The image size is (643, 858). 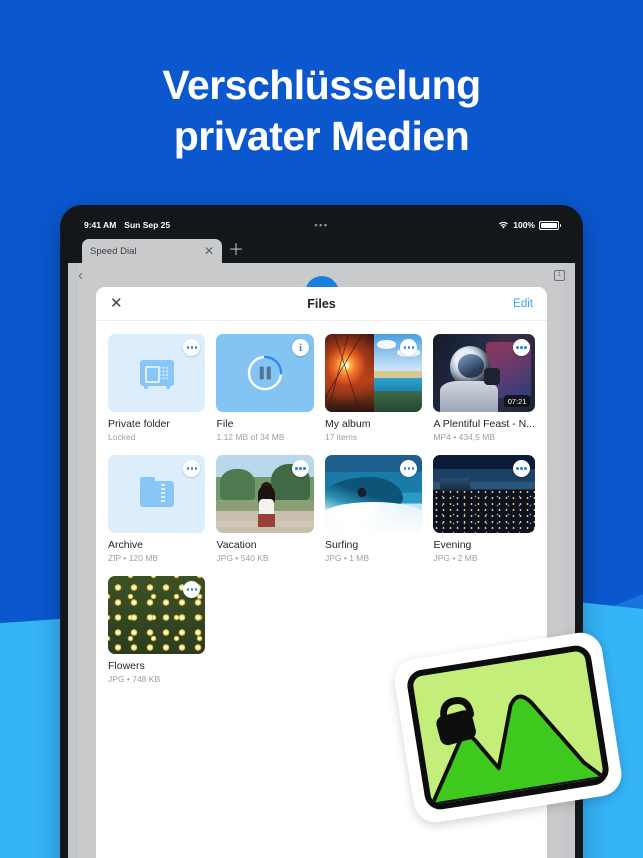 What do you see at coordinates (250, 437) in the screenshot?
I see `file-meta: 1.12 MB of 34 MB` at bounding box center [250, 437].